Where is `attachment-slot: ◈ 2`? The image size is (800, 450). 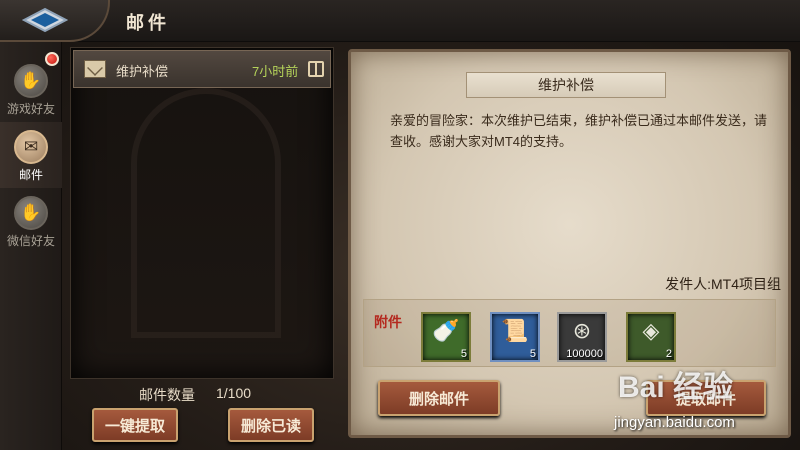
attachment-slot: ◈ 2 is located at coordinates (651, 337).